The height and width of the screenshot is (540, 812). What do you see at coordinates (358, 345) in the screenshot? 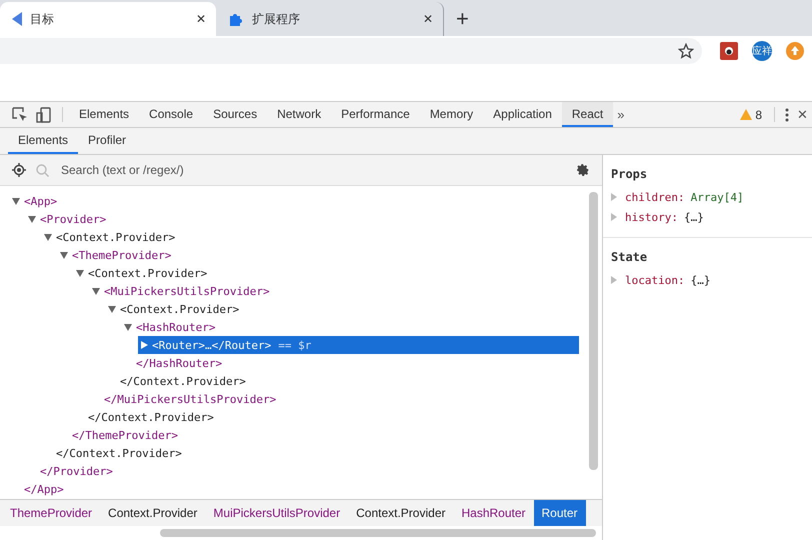
I see `component-tree-row: <Router>…</Router> == $r` at bounding box center [358, 345].